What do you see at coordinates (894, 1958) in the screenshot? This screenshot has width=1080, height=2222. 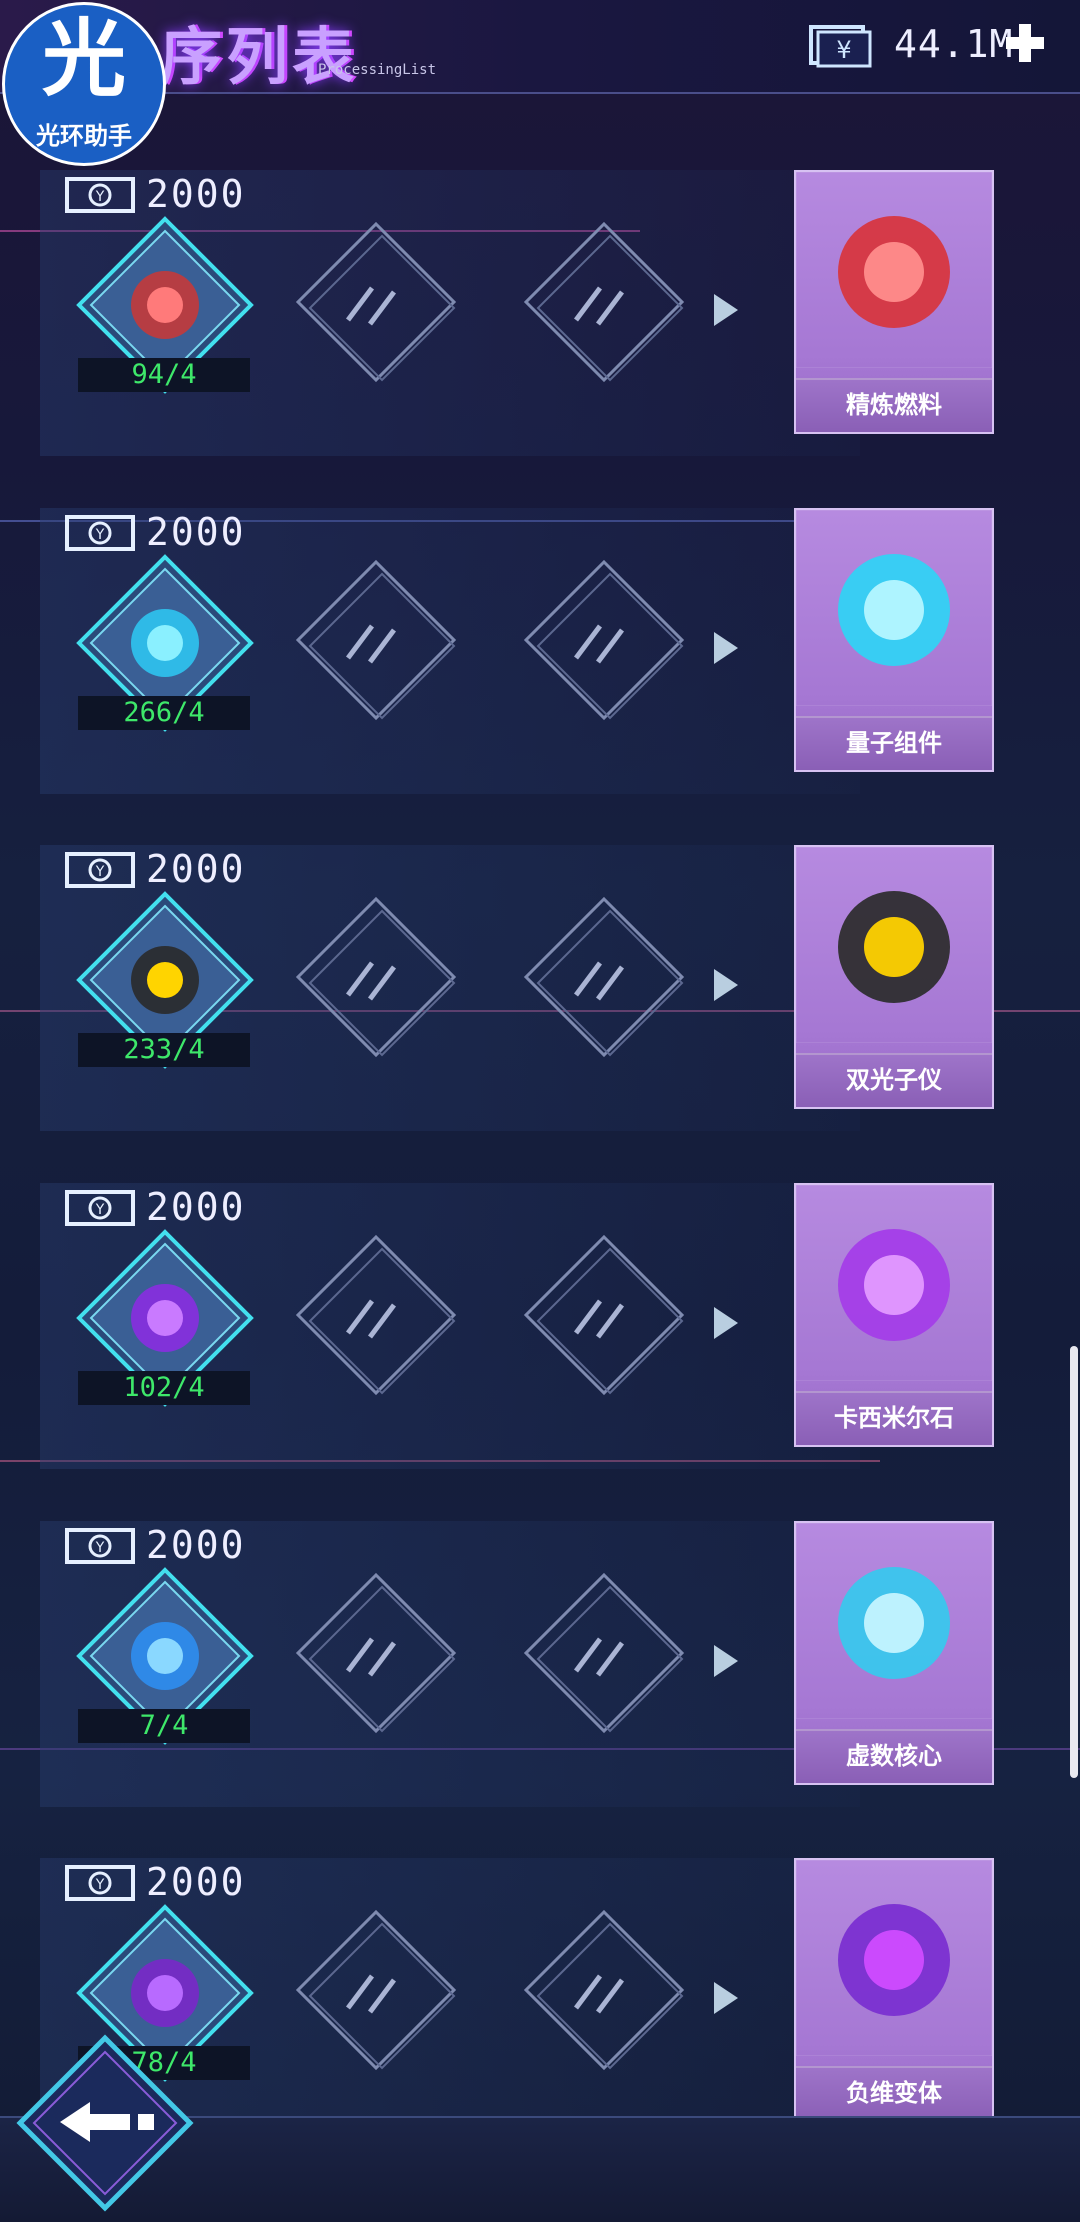 I see `negative-dimension-gem-icon` at bounding box center [894, 1958].